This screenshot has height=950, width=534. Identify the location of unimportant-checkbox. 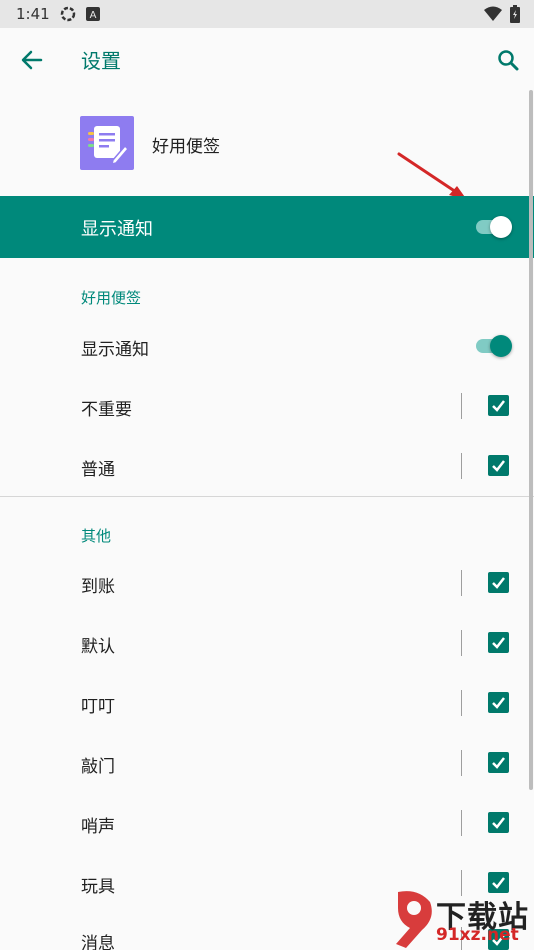
(498, 405).